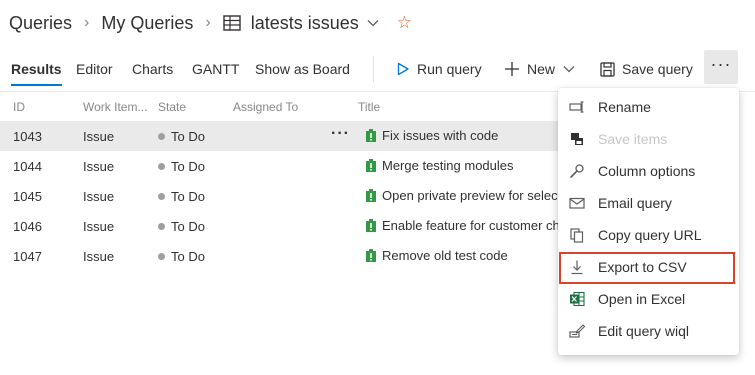 The height and width of the screenshot is (375, 755). Describe the element at coordinates (369, 107) in the screenshot. I see `column-header-title: Title` at that location.